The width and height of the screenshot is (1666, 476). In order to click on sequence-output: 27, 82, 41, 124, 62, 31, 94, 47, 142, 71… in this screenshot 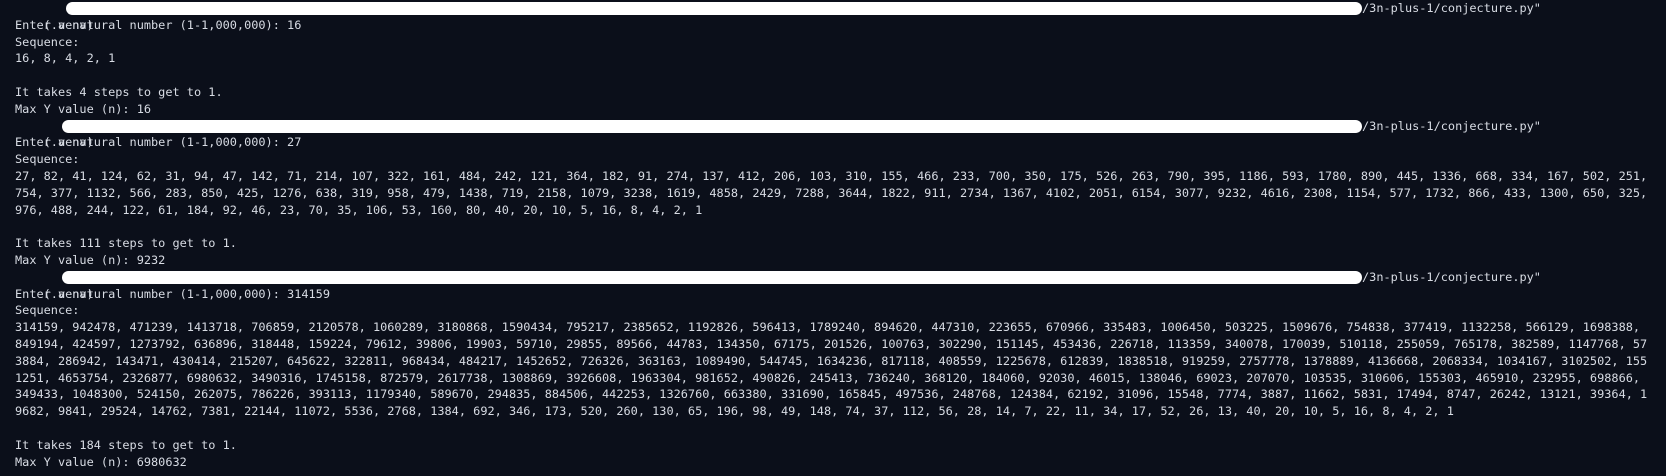, I will do `click(835, 192)`.